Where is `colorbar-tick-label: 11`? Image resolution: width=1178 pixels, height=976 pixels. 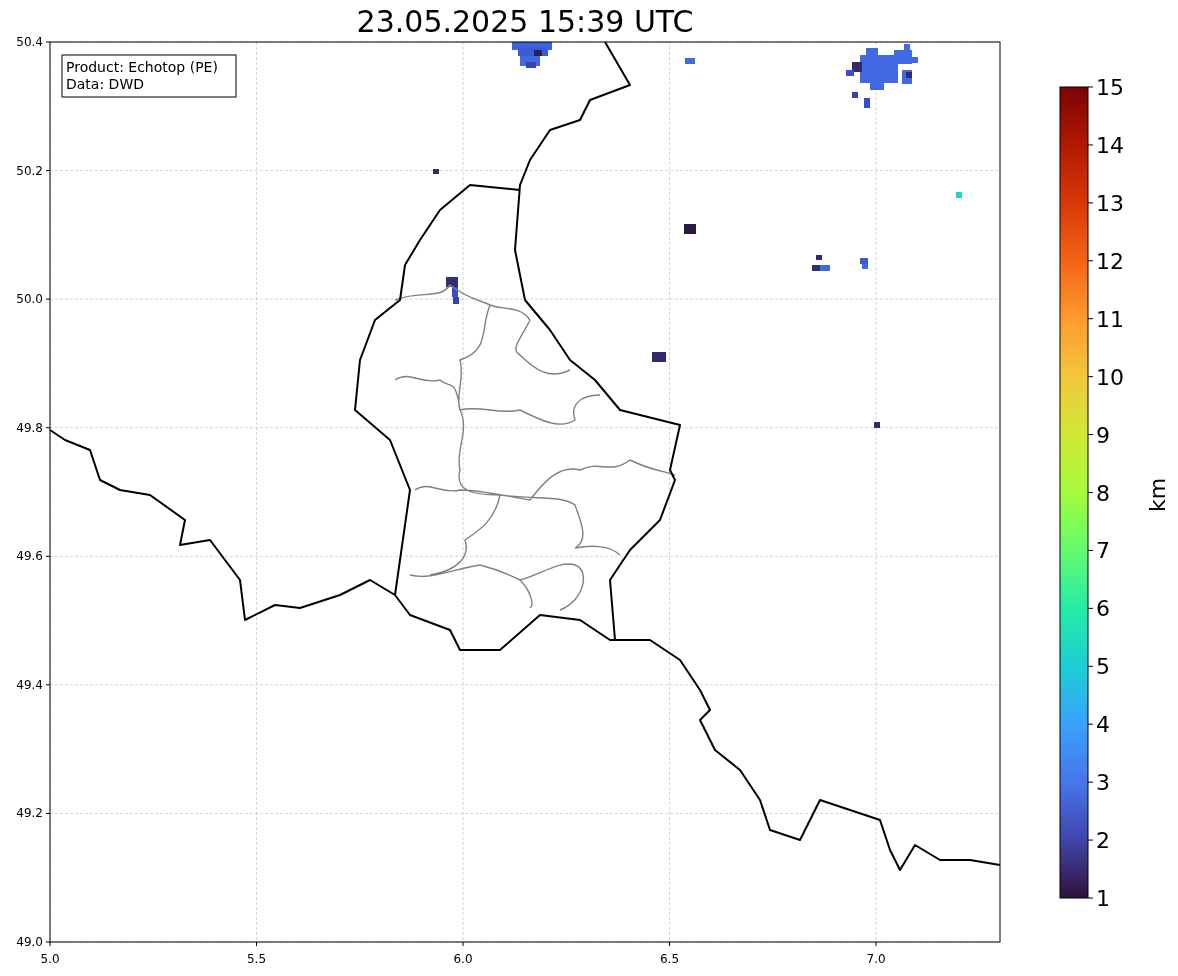
colorbar-tick-label: 11 is located at coordinates (1110, 319).